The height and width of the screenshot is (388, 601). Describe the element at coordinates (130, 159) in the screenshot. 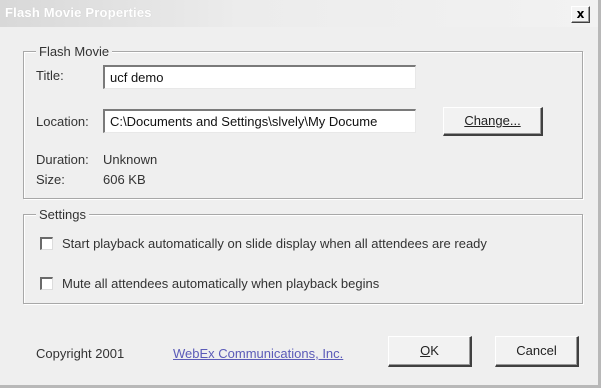

I see `duration-value: Unknown` at that location.